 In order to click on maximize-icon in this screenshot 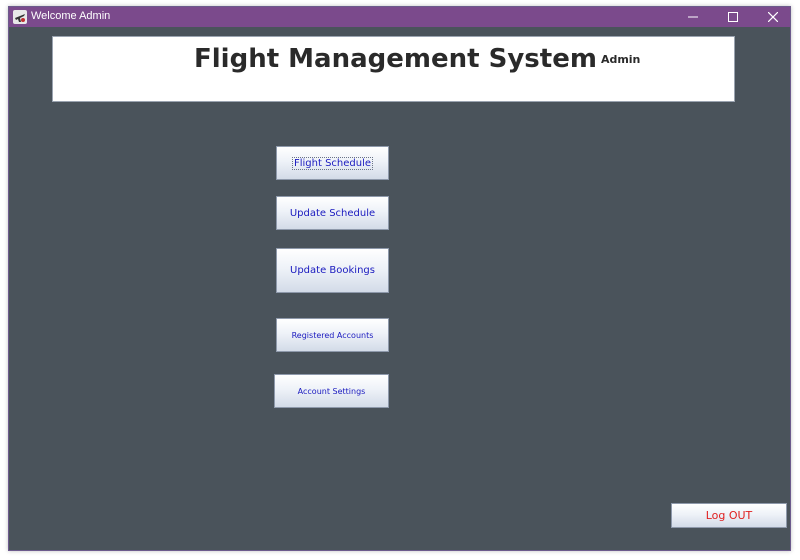, I will do `click(733, 17)`.